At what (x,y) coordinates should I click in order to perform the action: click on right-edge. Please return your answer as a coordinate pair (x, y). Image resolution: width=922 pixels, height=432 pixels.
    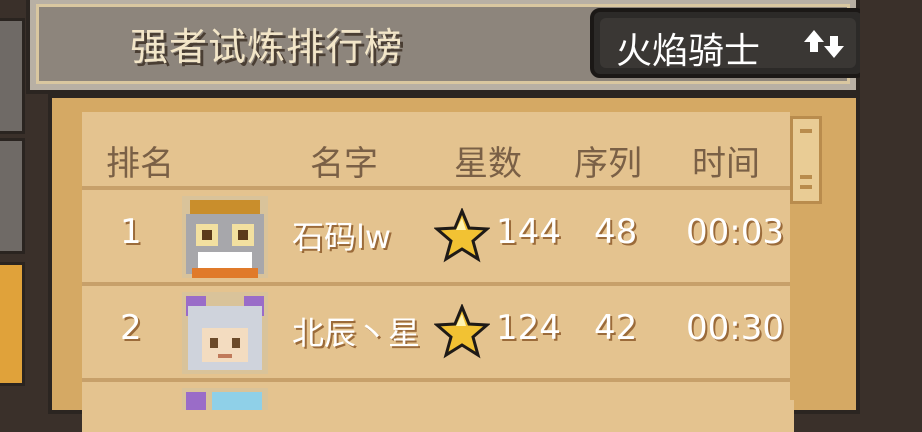
    Looking at the image, I should click on (891, 200).